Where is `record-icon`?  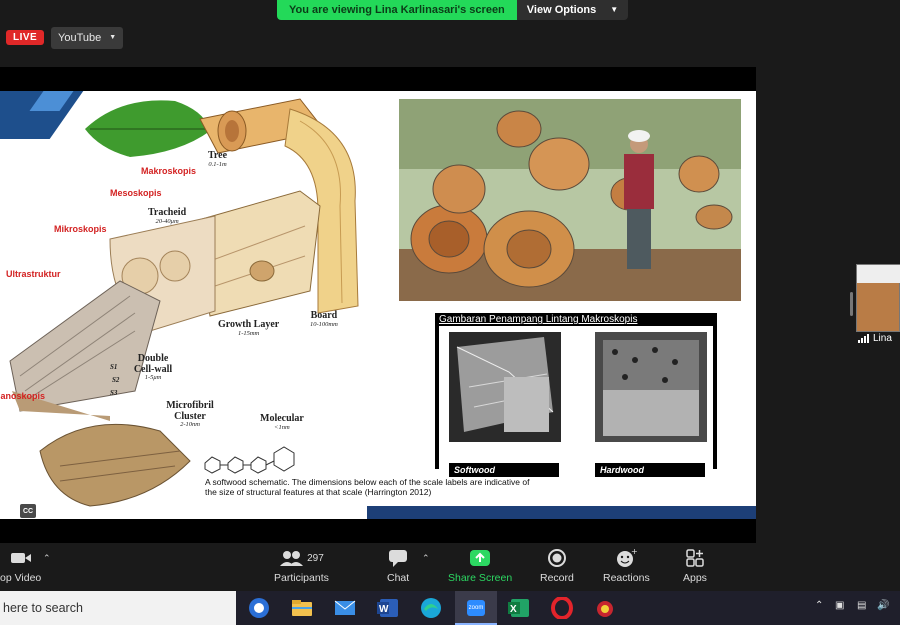
record-icon is located at coordinates (557, 558).